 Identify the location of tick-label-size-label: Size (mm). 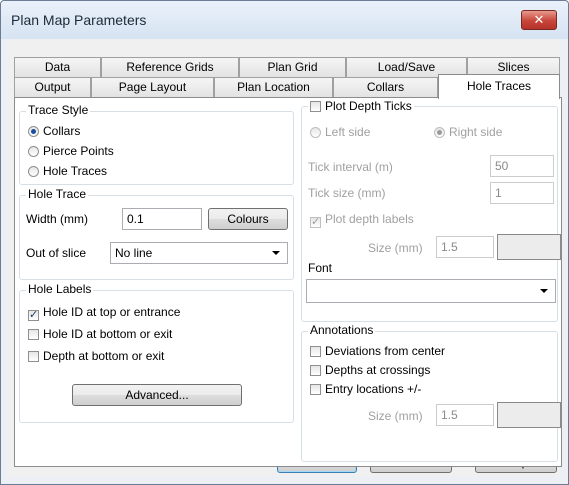
(395, 248).